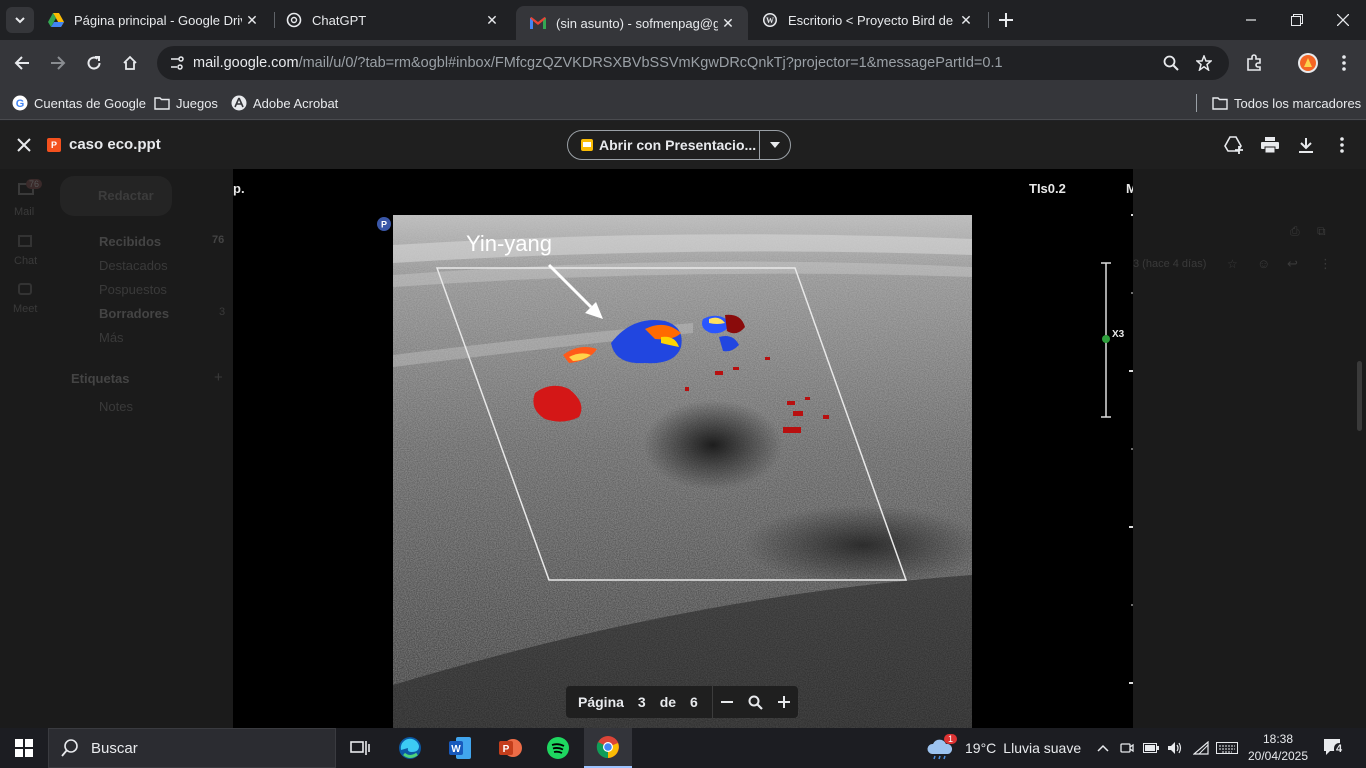 The width and height of the screenshot is (1366, 768). Describe the element at coordinates (25, 261) in the screenshot. I see `rail-chat: Chat` at that location.